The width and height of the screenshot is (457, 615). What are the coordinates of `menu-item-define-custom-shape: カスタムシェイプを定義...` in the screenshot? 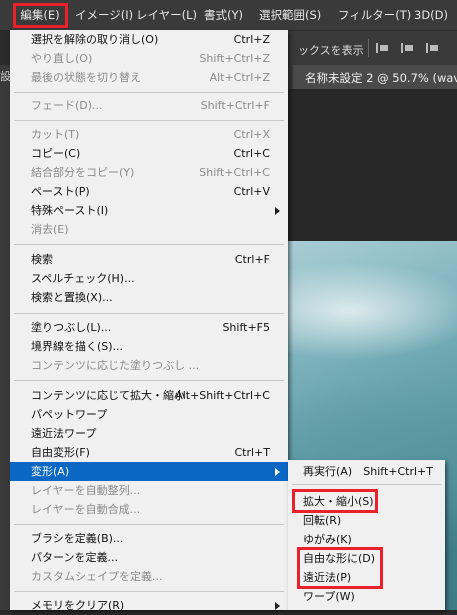 It's located at (149, 576).